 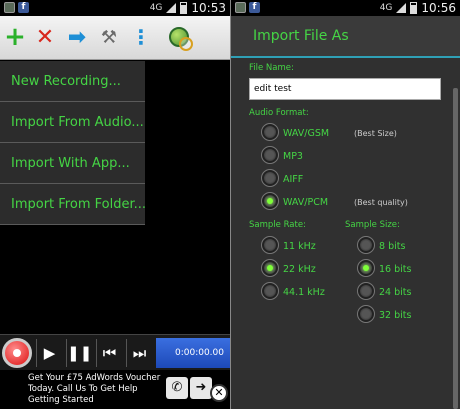 What do you see at coordinates (366, 245) in the screenshot?
I see `size-radio-8bits` at bounding box center [366, 245].